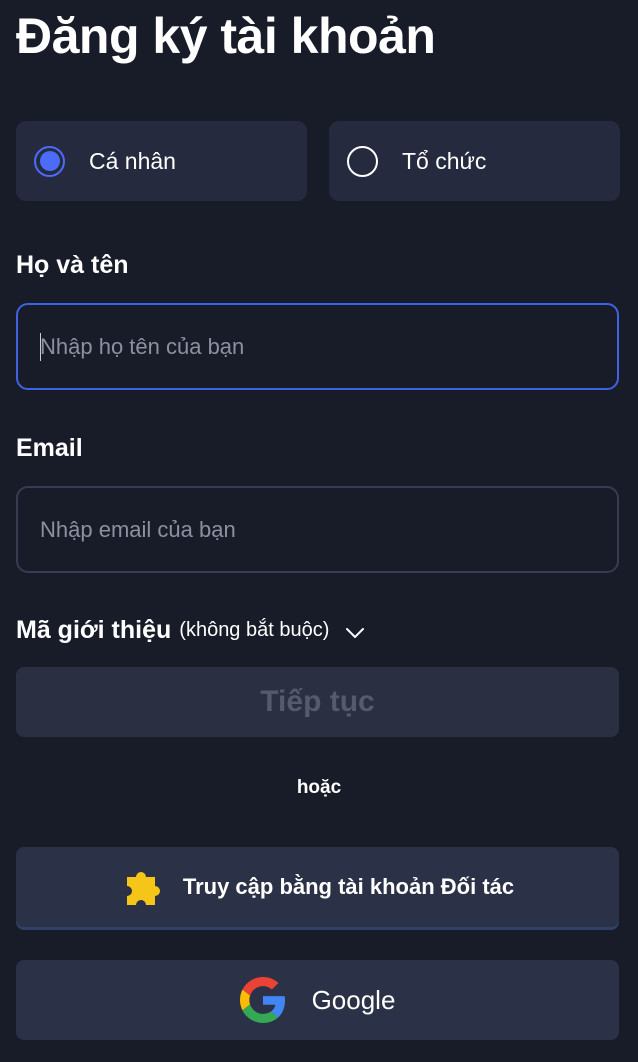 The width and height of the screenshot is (638, 1062). Describe the element at coordinates (444, 160) in the screenshot. I see `account-type-organization-label: Tổ chức` at that location.